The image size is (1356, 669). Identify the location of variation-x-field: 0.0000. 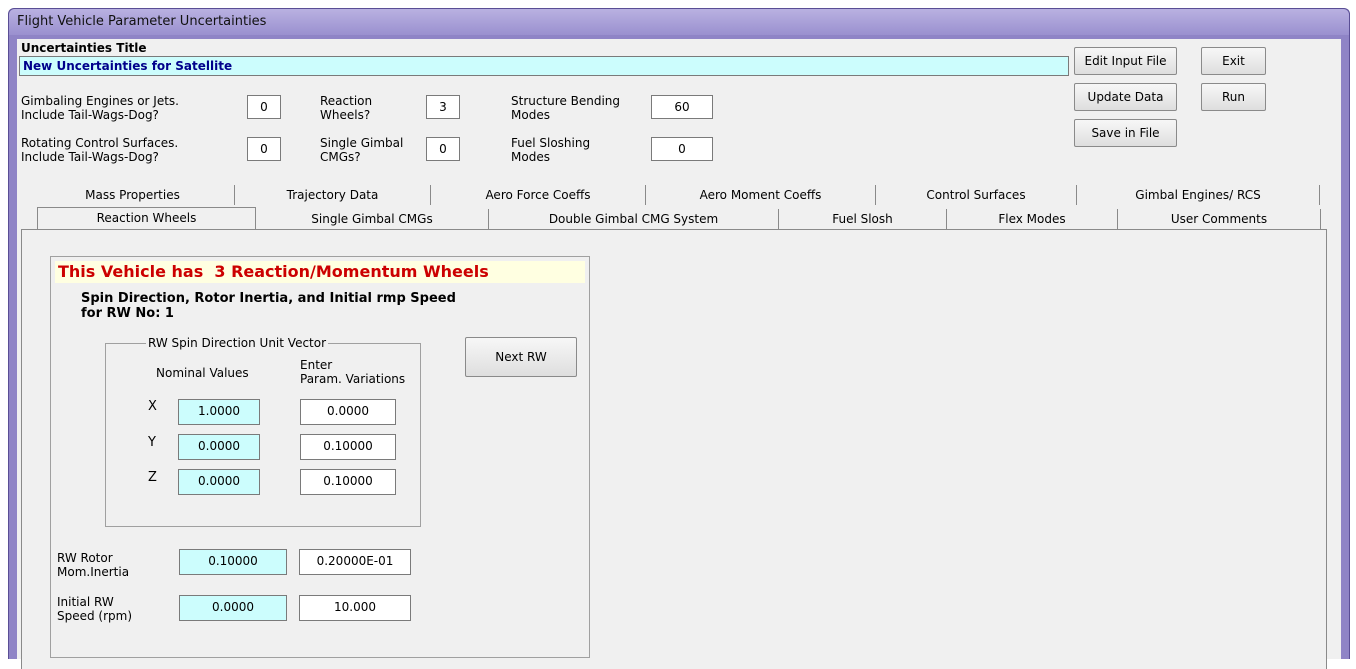
(348, 412).